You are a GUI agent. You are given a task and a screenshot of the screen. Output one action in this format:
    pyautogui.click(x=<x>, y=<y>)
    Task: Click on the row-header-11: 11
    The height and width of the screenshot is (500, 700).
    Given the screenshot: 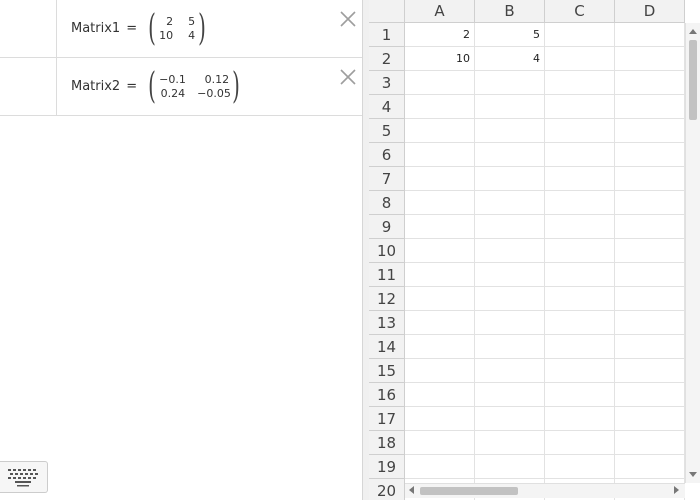 What is the action you would take?
    pyautogui.click(x=387, y=275)
    